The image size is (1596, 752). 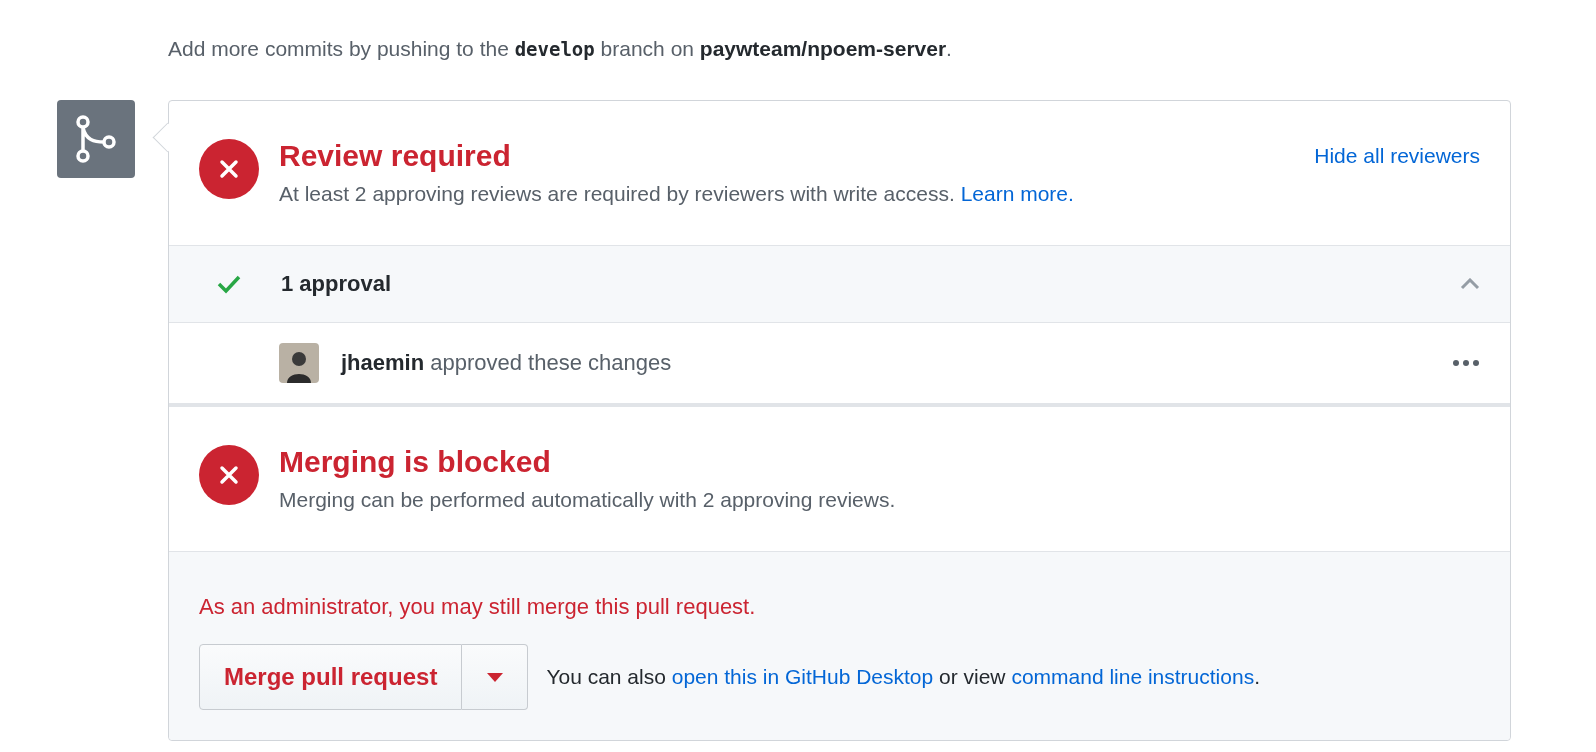 What do you see at coordinates (337, 284) in the screenshot?
I see `approval-count: 1 approval` at bounding box center [337, 284].